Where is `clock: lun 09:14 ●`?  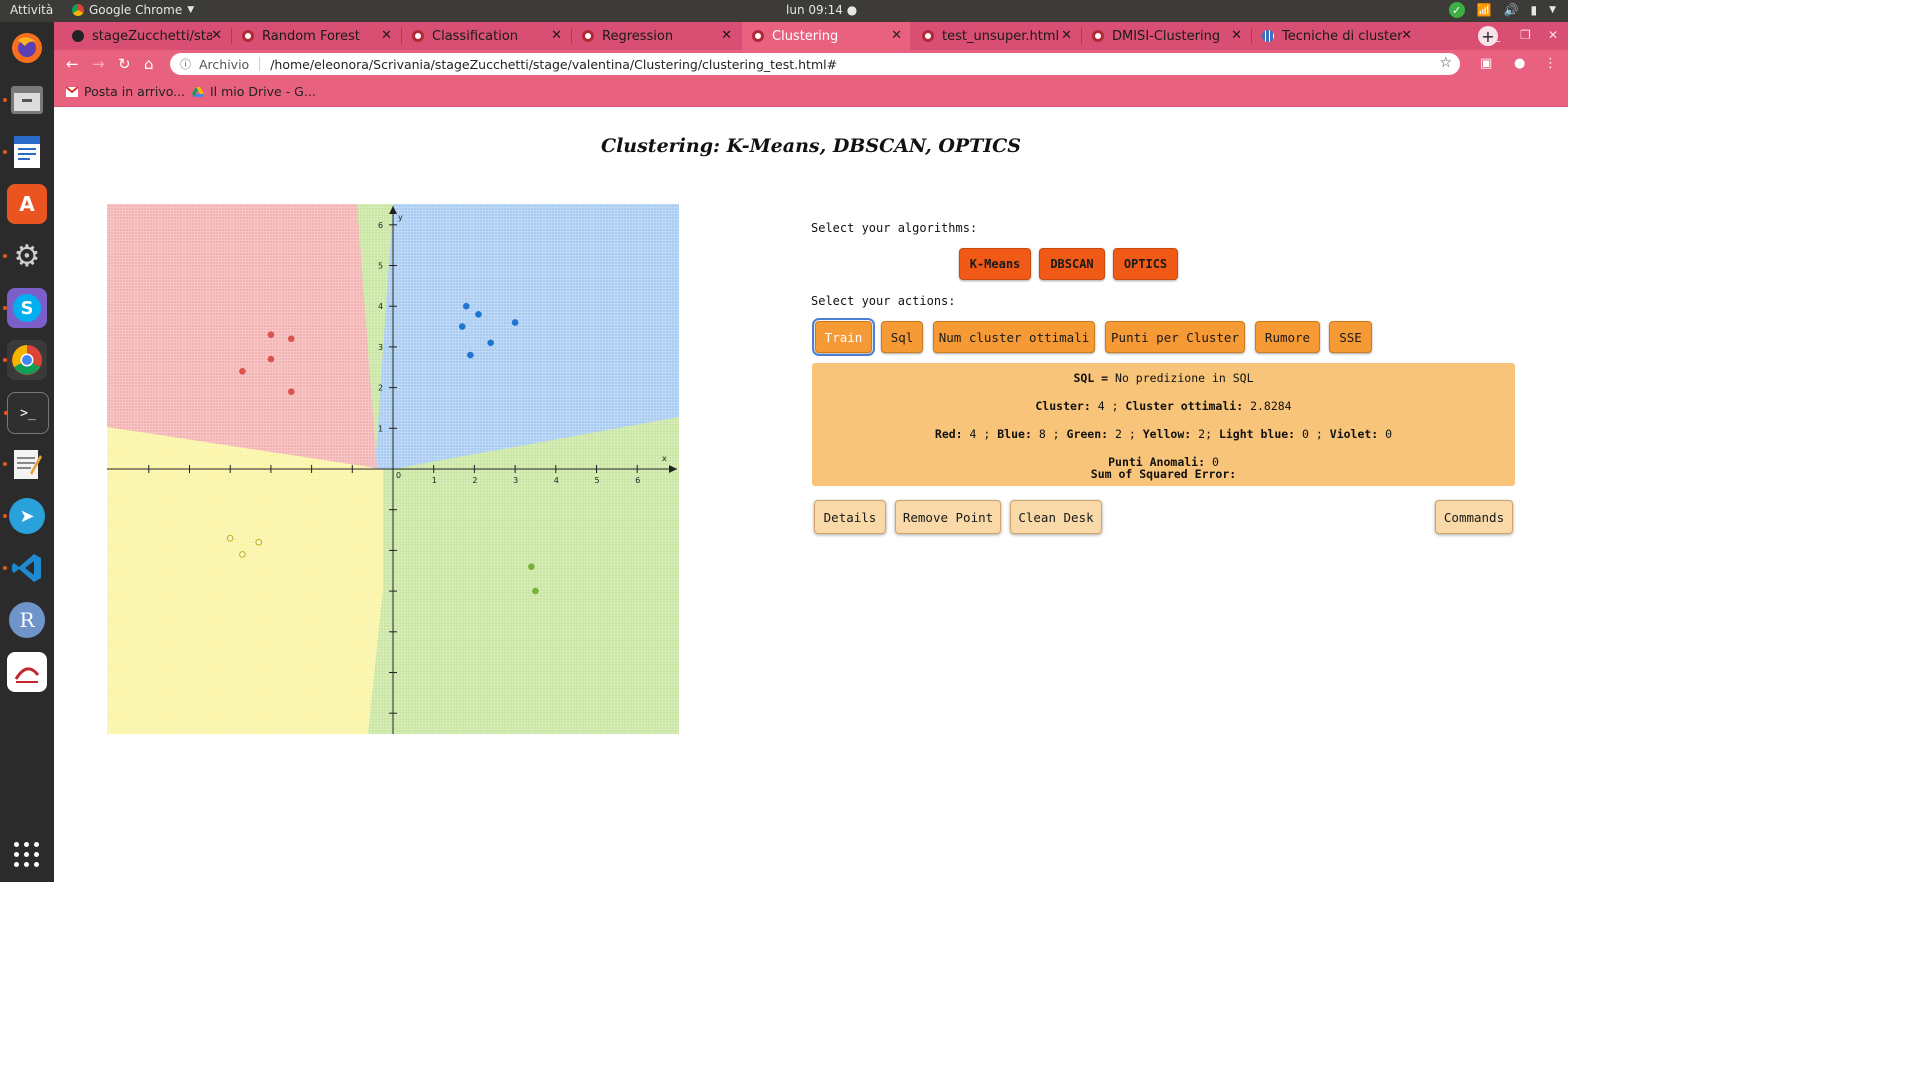 clock: lun 09:14 ● is located at coordinates (821, 10).